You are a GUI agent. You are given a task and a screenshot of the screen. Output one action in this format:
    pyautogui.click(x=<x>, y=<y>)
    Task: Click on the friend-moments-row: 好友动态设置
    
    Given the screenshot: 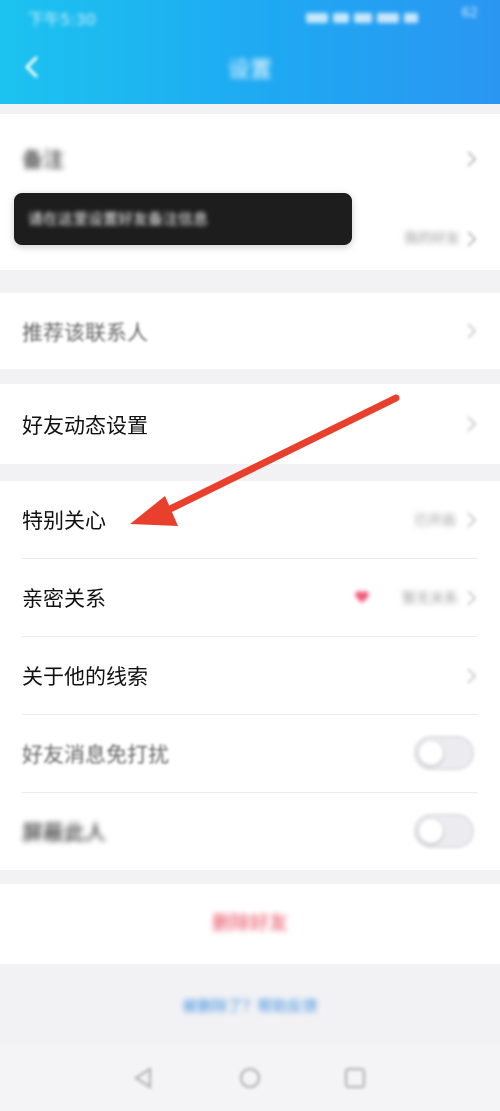 What is the action you would take?
    pyautogui.click(x=250, y=424)
    